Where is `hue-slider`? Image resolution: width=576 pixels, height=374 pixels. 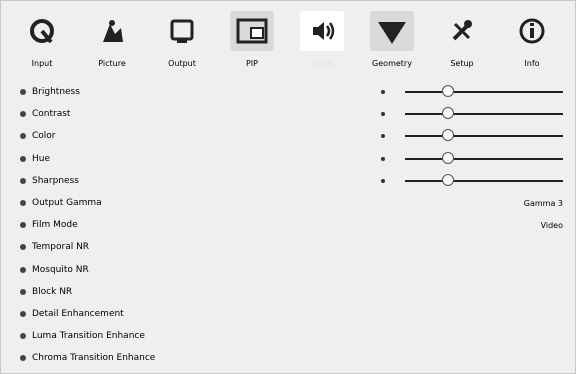
hue-slider is located at coordinates (472, 158).